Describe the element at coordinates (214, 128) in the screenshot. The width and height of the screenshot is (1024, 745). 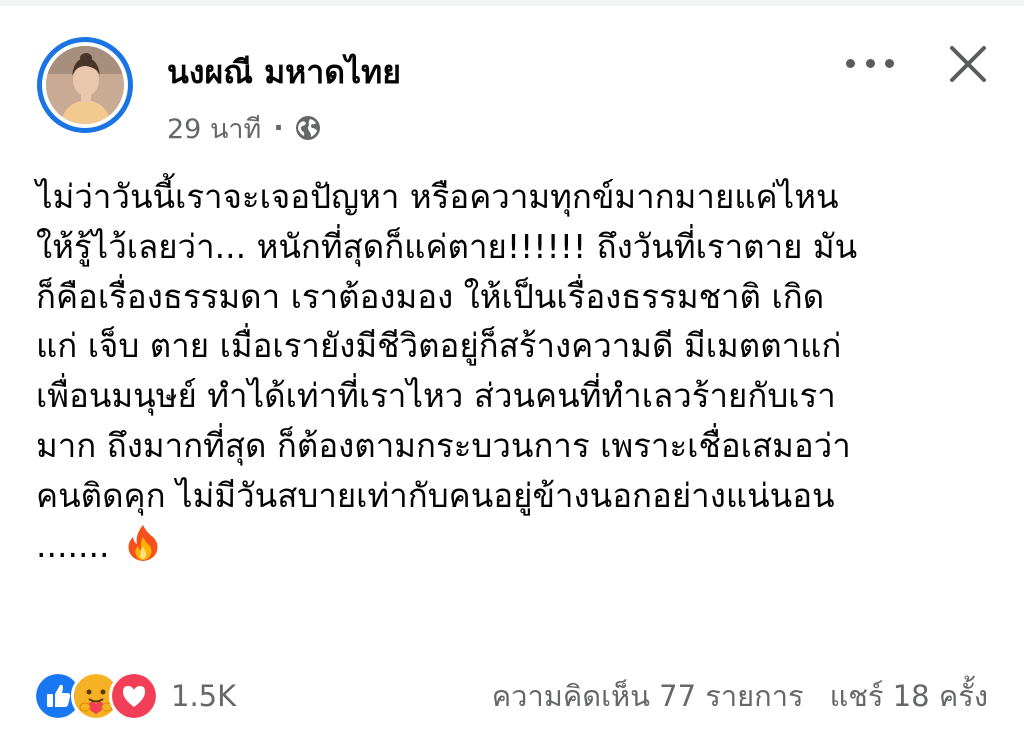
I see `post-timestamp: 29 นาที` at that location.